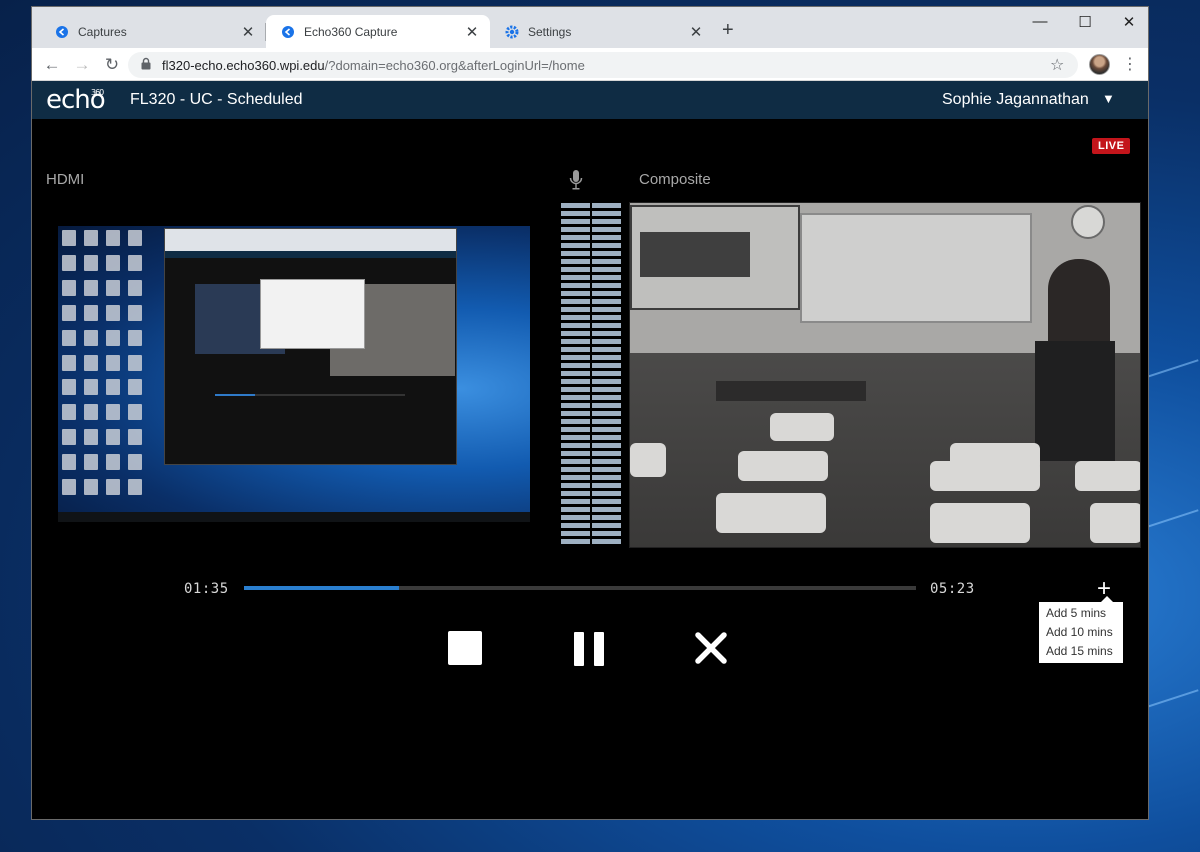 This screenshot has height=852, width=1200. I want to click on maximize-icon: ☐, so click(1085, 22).